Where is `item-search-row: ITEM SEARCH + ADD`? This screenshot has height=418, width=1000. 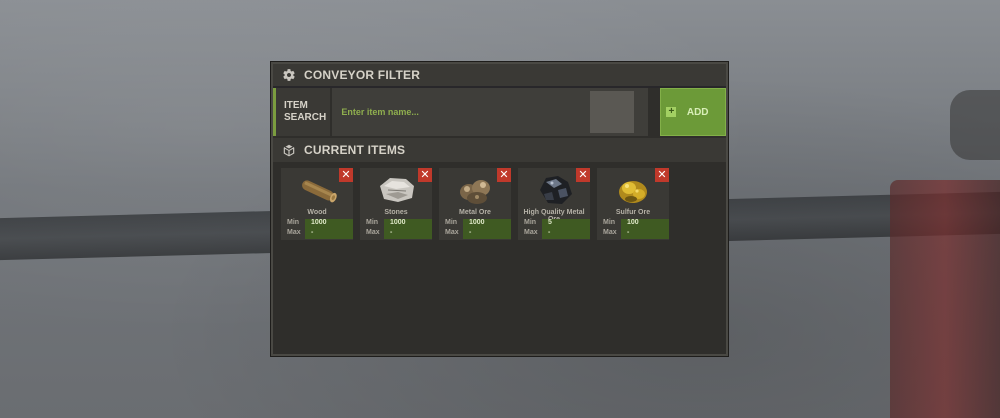 item-search-row: ITEM SEARCH + ADD is located at coordinates (499, 112).